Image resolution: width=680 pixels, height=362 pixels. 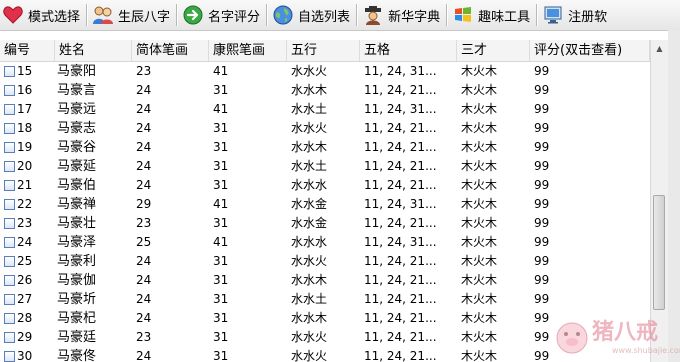 I want to click on table-row: 22 马豪禅 29 41 水水金 11, 24, 31... 木火木 99, so click(x=325, y=204).